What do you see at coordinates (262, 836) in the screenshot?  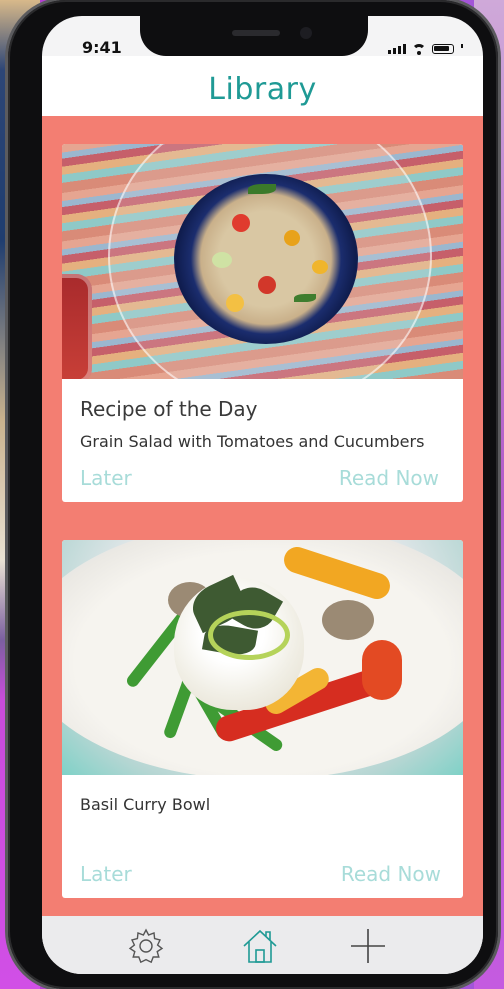 I see `card-body: Basil Curry Bowl Later Read Now` at bounding box center [262, 836].